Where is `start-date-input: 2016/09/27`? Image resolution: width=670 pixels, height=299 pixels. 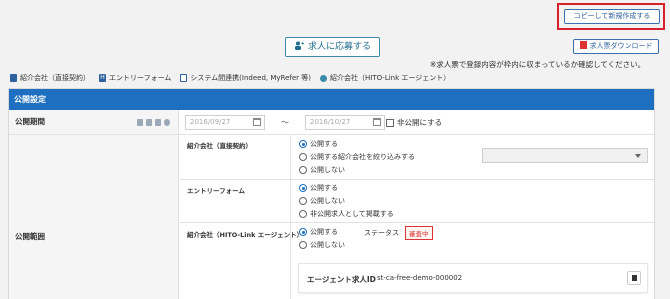 start-date-input: 2016/09/27 is located at coordinates (225, 122).